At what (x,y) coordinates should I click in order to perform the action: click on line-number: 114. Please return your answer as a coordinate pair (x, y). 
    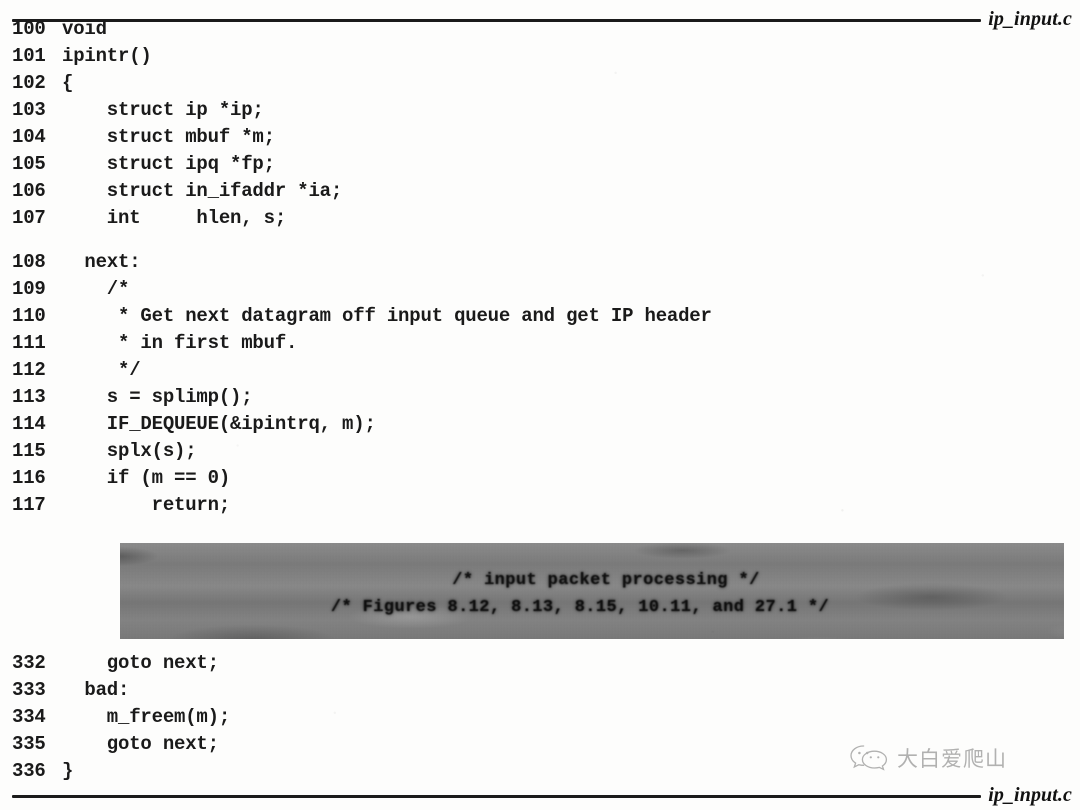
    Looking at the image, I should click on (29, 424).